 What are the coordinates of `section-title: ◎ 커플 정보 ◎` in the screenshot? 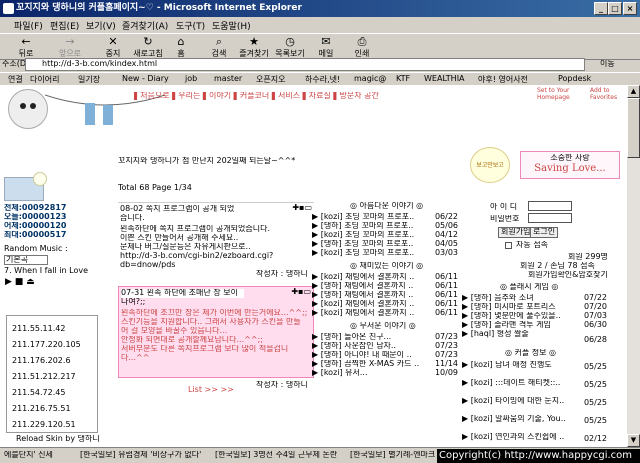 It's located at (530, 353).